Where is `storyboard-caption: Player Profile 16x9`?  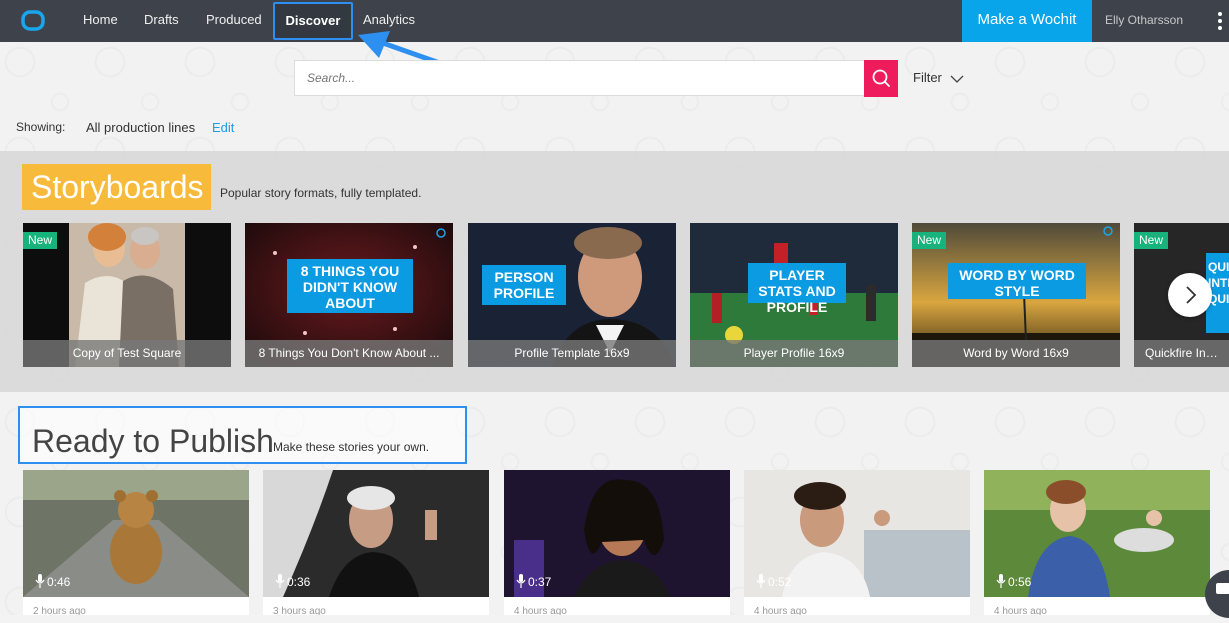
storyboard-caption: Player Profile 16x9 is located at coordinates (794, 353).